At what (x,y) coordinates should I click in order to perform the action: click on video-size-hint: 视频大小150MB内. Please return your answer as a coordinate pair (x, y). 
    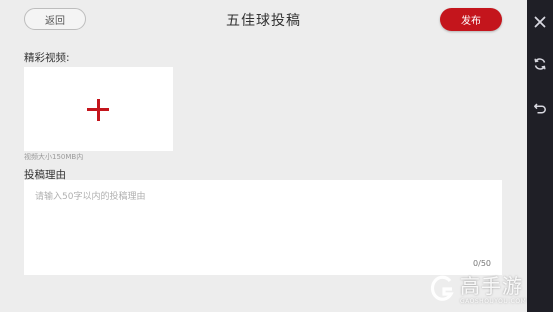
    Looking at the image, I should click on (54, 157).